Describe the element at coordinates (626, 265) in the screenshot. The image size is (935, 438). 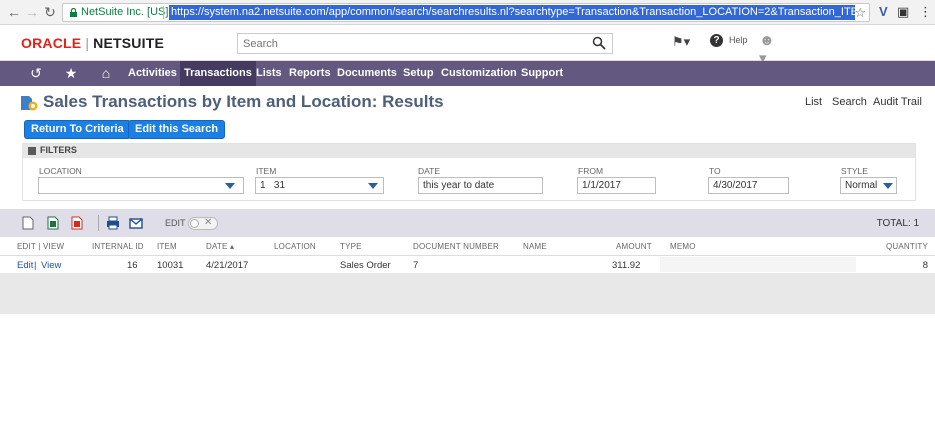
I see `cell-amount: 311.92` at that location.